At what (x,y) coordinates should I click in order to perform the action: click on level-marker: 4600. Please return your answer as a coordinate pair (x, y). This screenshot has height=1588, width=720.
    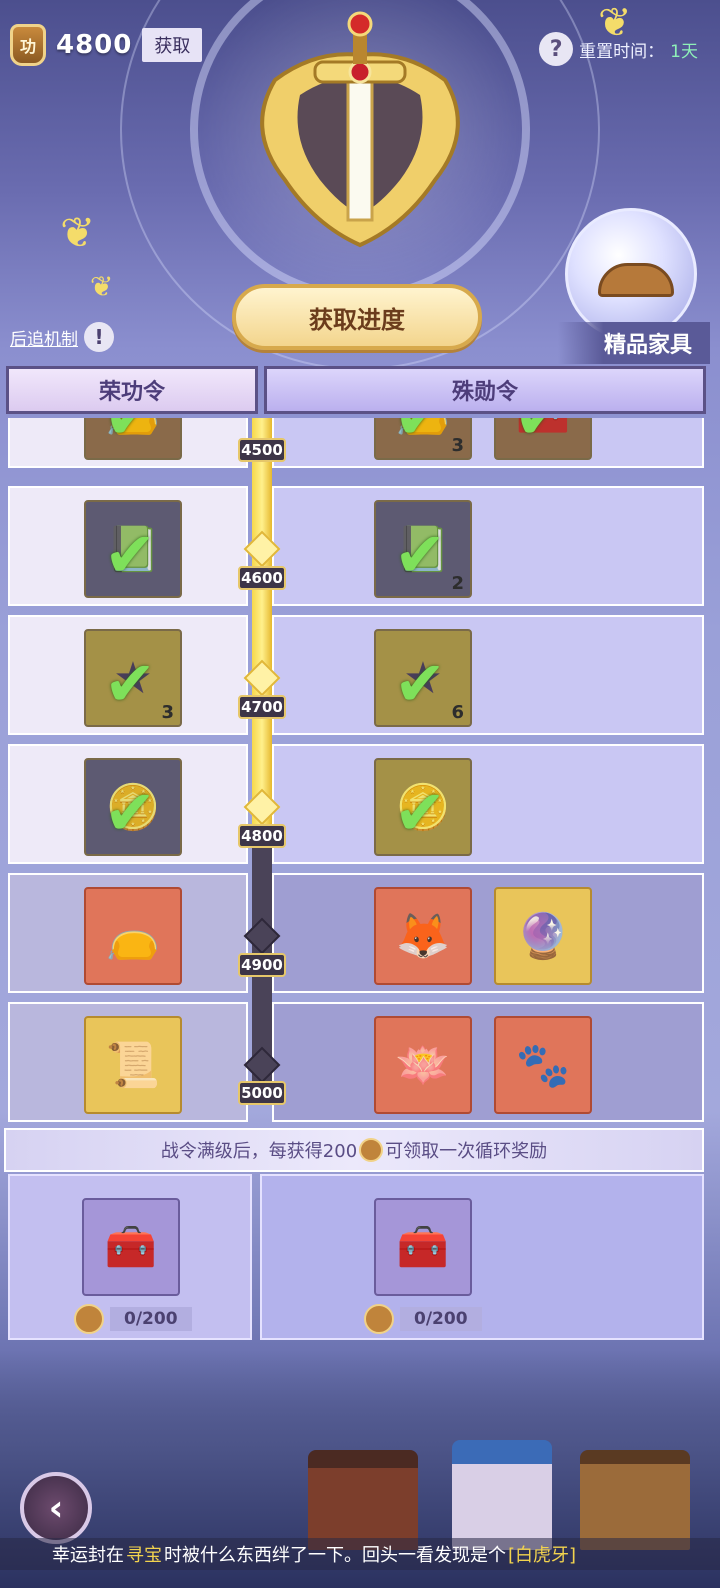
    Looking at the image, I should click on (262, 578).